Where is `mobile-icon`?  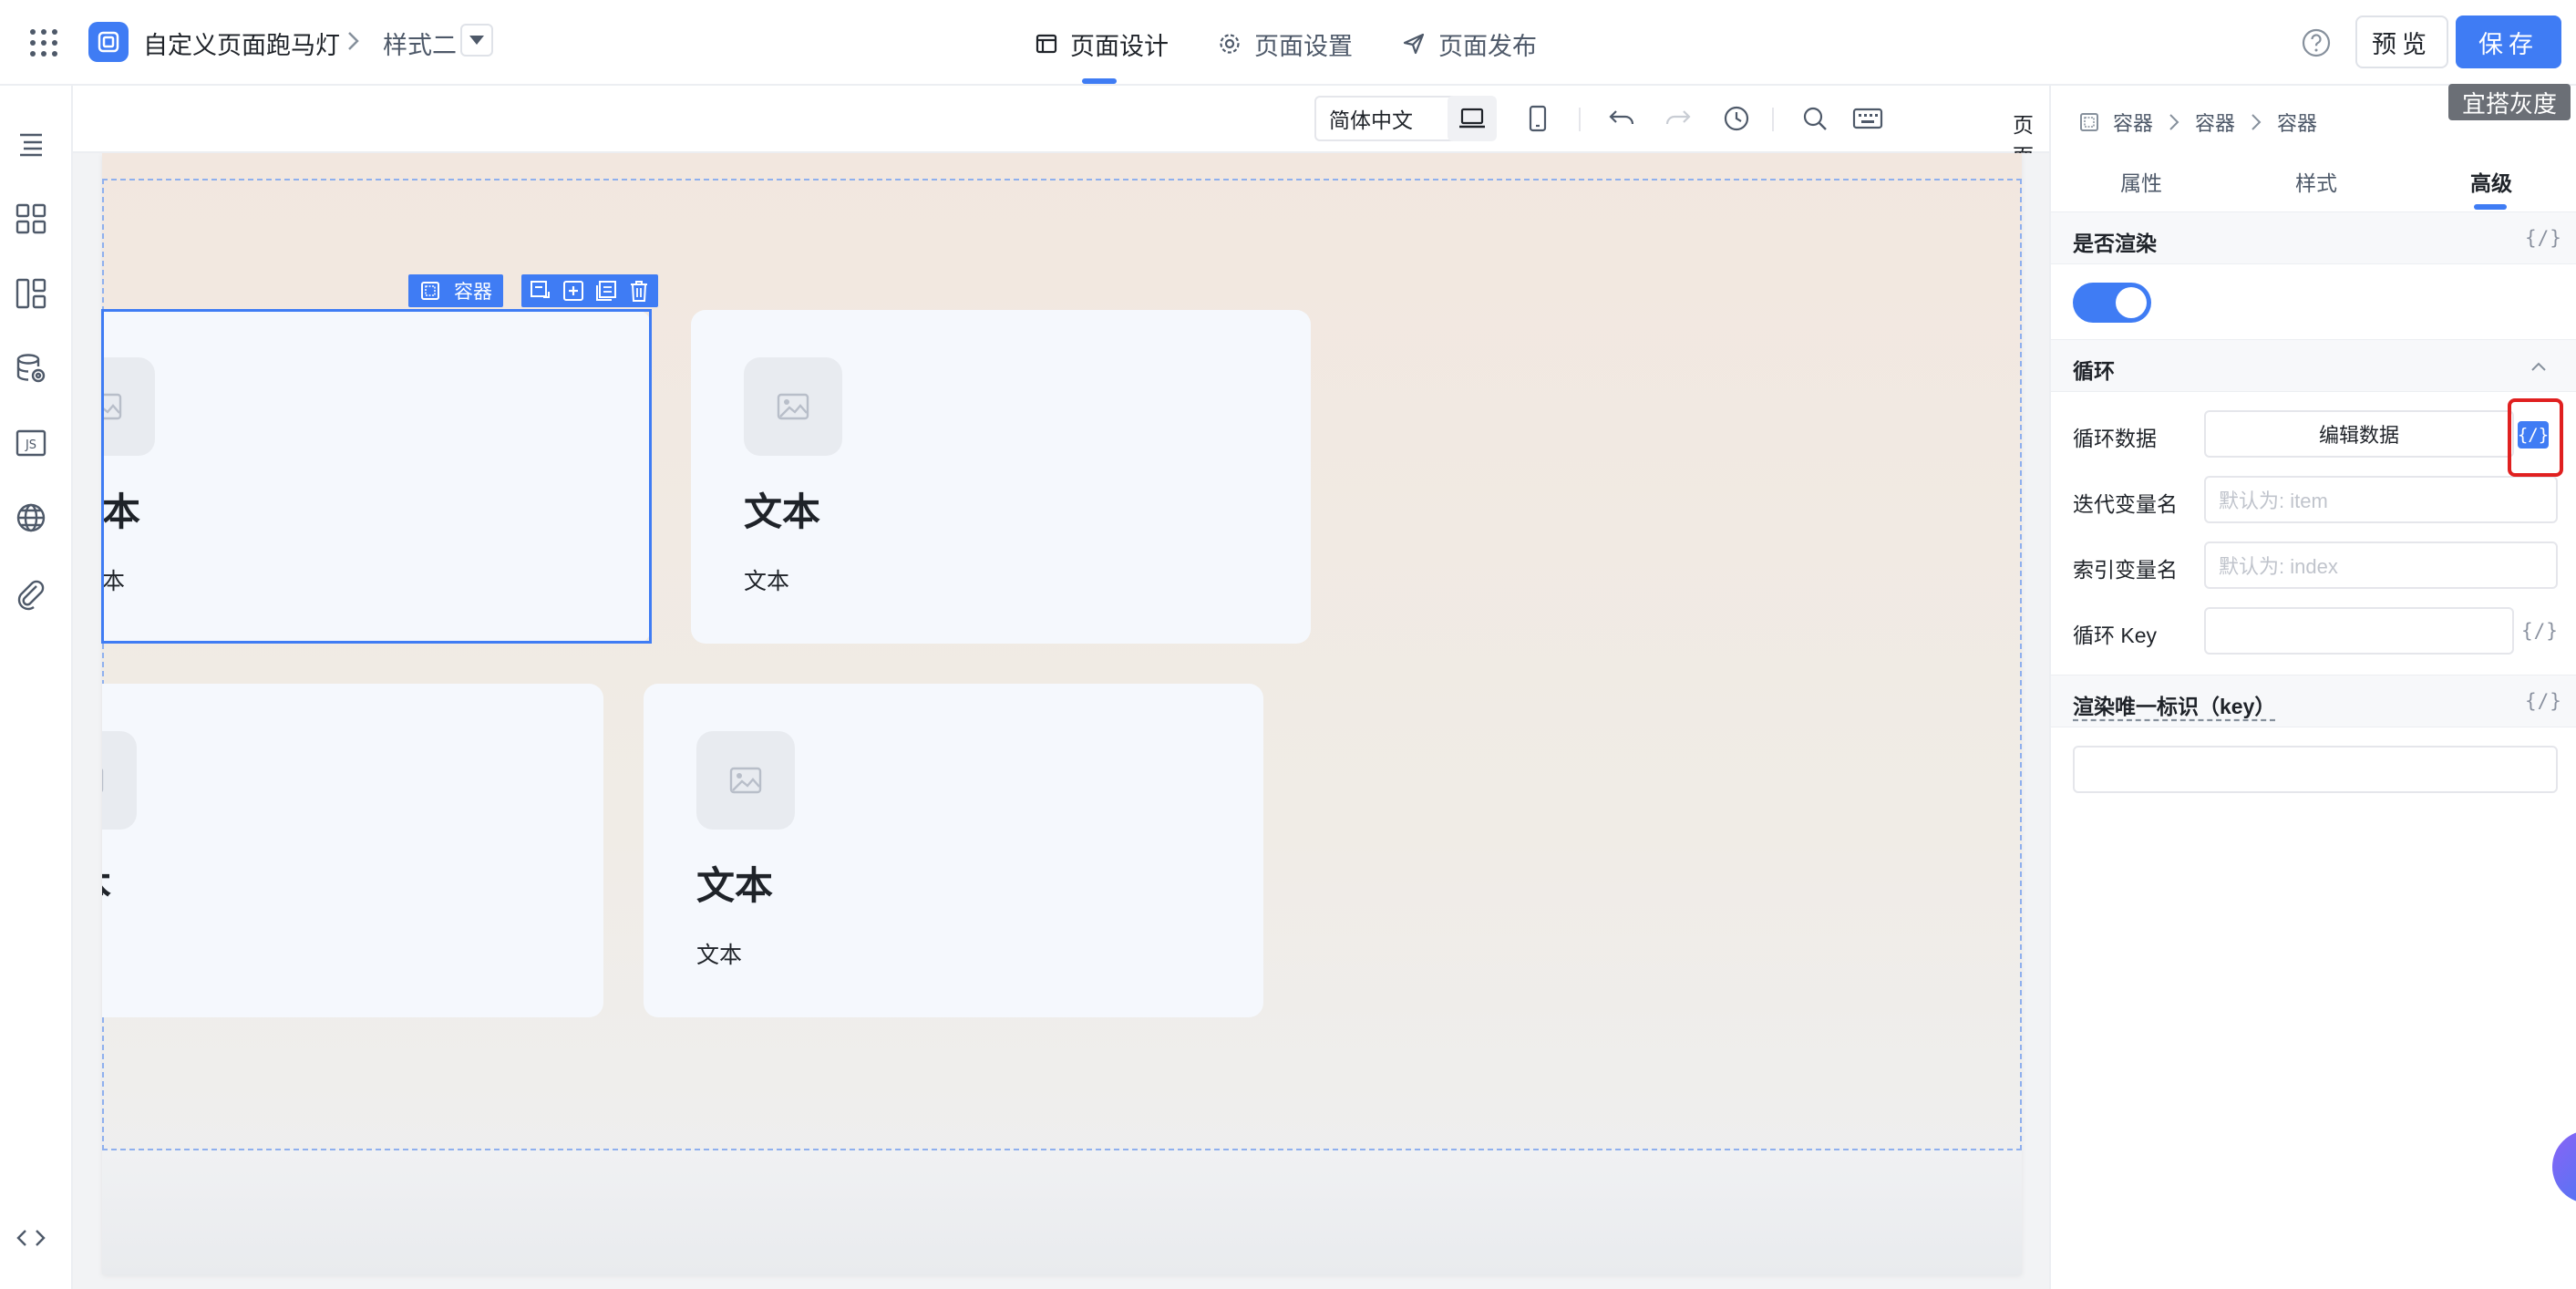 mobile-icon is located at coordinates (1538, 118).